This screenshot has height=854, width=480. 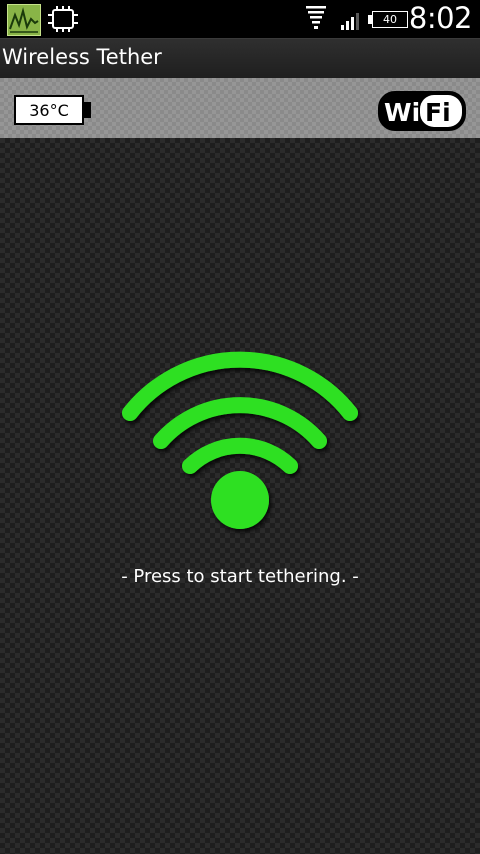 I want to click on status-bar: 40 8:02, so click(x=240, y=19).